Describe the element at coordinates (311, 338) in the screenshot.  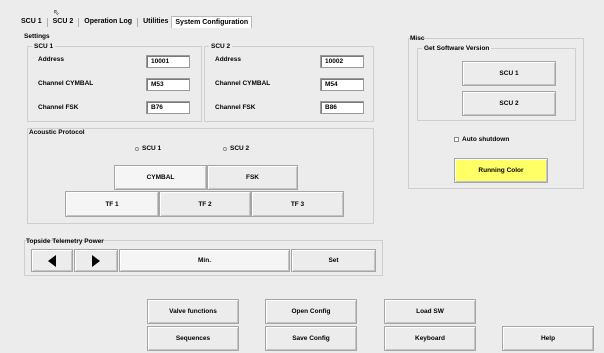
I see `save-config-button: Save Config` at that location.